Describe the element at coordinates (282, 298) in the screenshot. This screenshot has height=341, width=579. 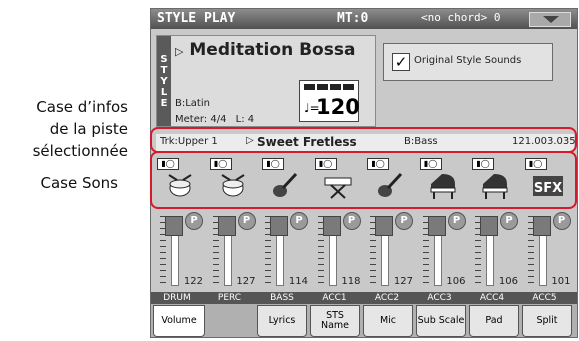
I see `channel-label: BASS` at that location.